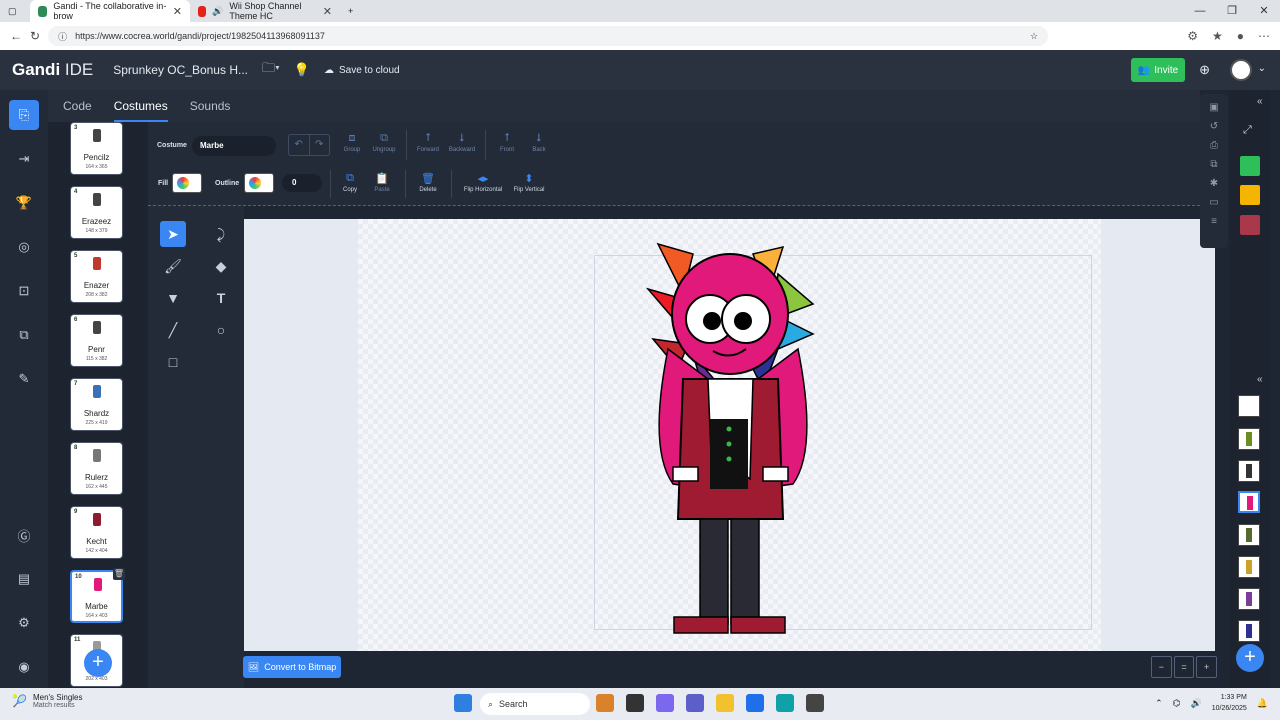 This screenshot has width=1280, height=720. Describe the element at coordinates (24, 335) in the screenshot. I see `extension-icon: ⧉` at that location.